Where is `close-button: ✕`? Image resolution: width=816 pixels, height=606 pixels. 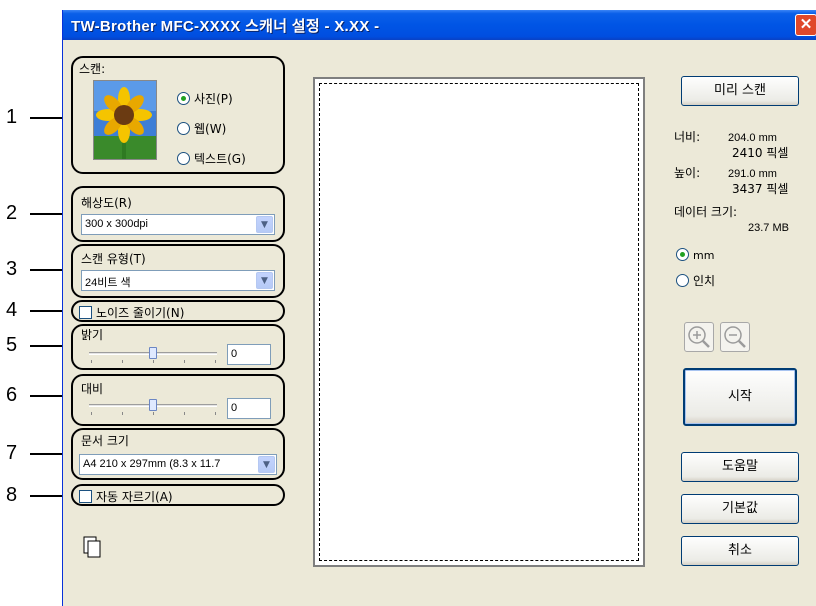 close-button: ✕ is located at coordinates (805, 25).